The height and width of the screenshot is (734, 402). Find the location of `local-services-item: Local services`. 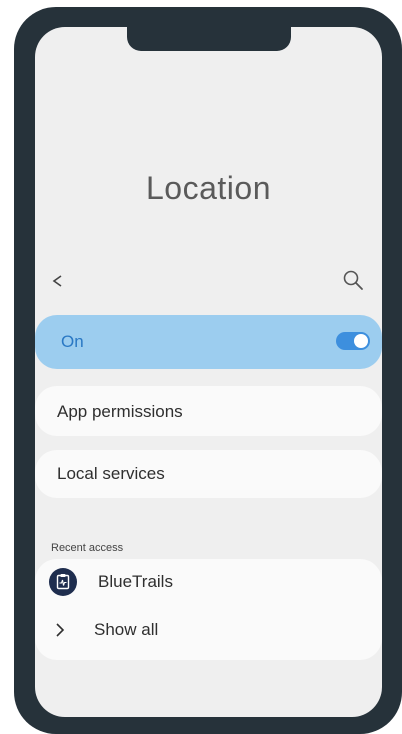

local-services-item: Local services is located at coordinates (208, 474).